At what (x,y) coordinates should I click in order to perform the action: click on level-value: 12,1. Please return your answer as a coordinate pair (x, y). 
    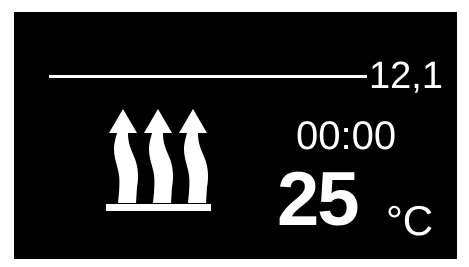
    Looking at the image, I should click on (406, 76).